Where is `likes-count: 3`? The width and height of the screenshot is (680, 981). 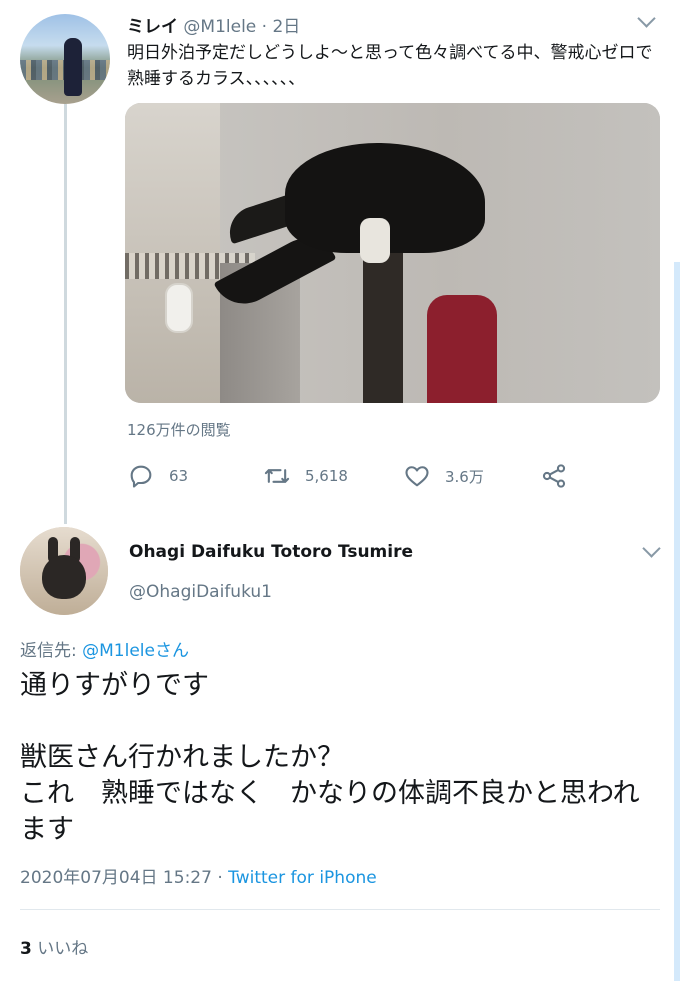
likes-count: 3 is located at coordinates (26, 949).